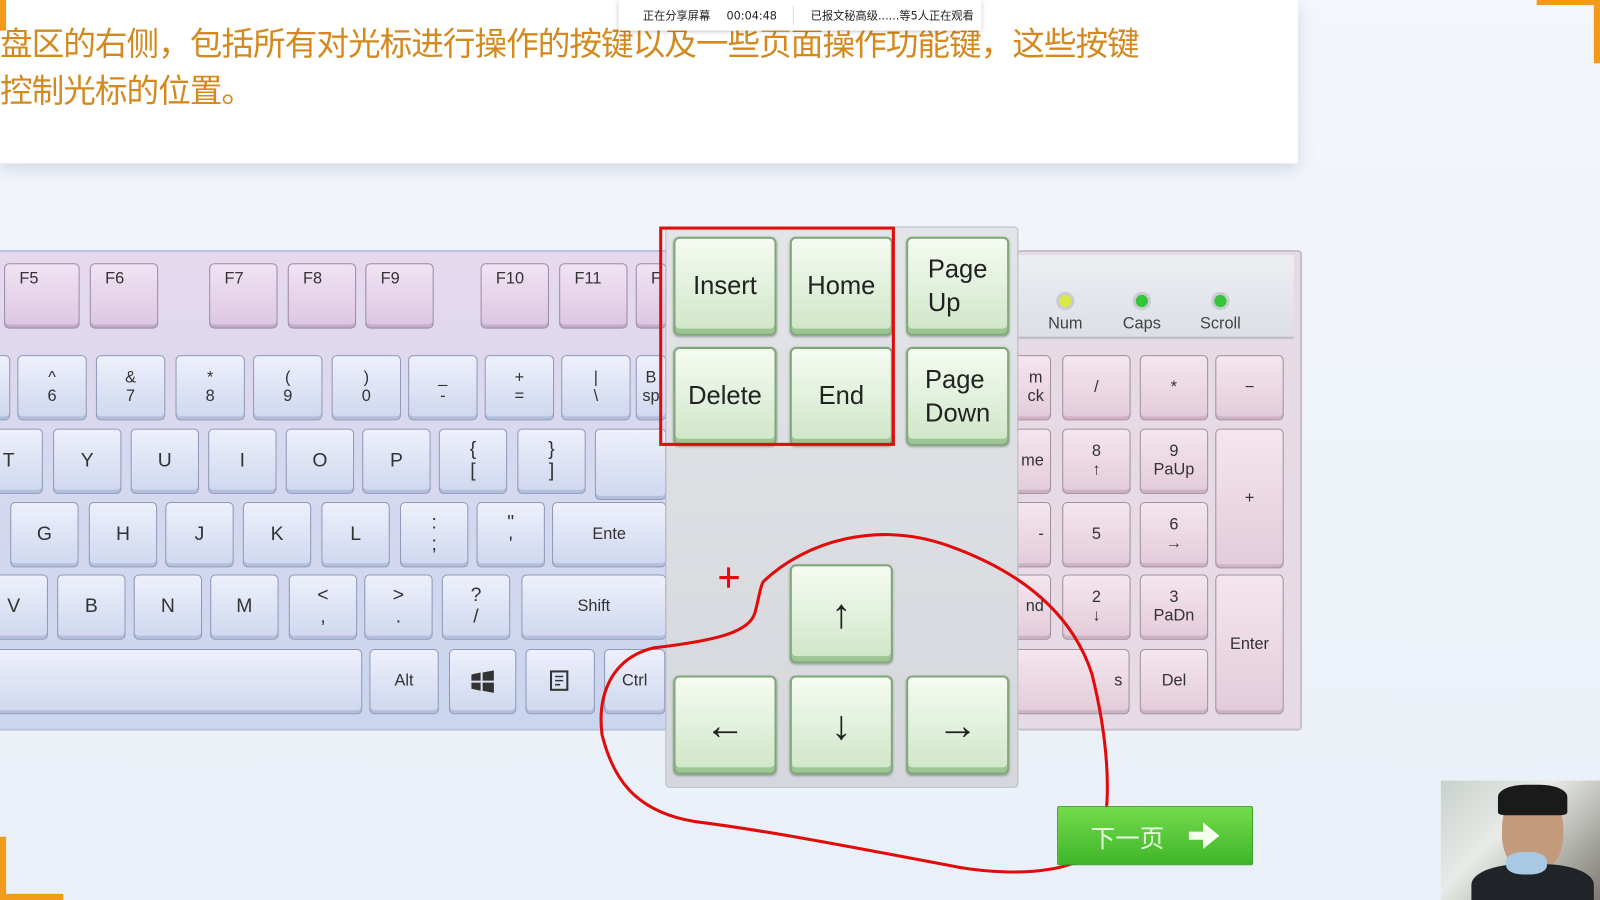 The height and width of the screenshot is (900, 1600). Describe the element at coordinates (1532, 800) in the screenshot. I see `presenter-hair` at that location.